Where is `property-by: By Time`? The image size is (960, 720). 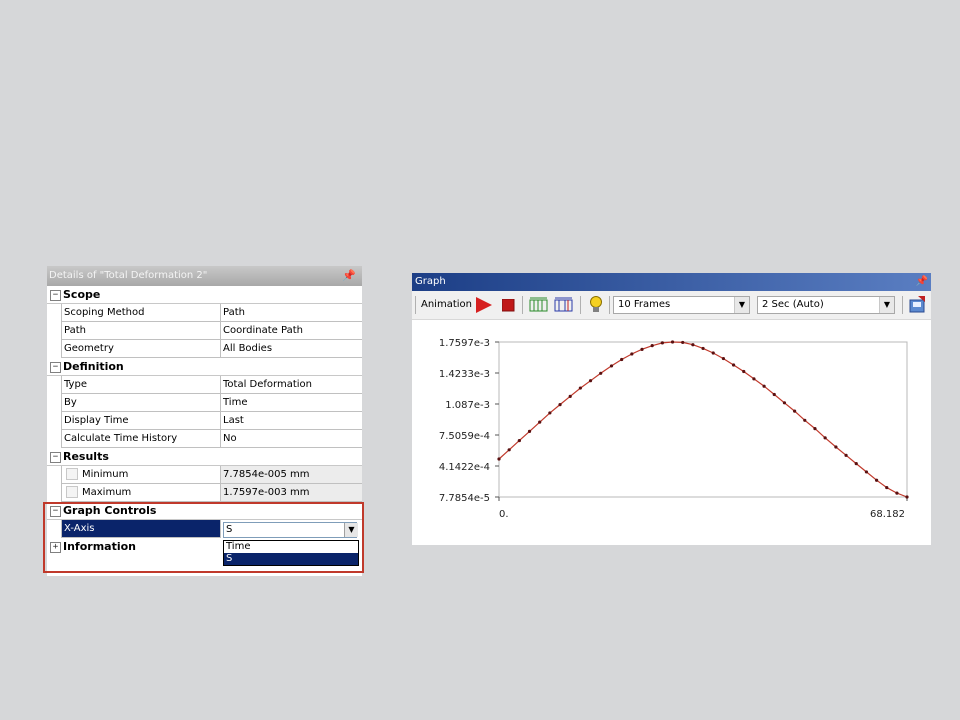 property-by: By Time is located at coordinates (204, 403).